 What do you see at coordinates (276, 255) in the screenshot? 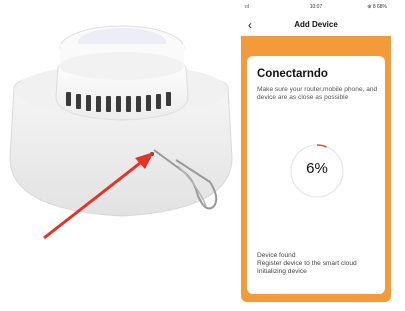
I see `step-device-found: Device found` at bounding box center [276, 255].